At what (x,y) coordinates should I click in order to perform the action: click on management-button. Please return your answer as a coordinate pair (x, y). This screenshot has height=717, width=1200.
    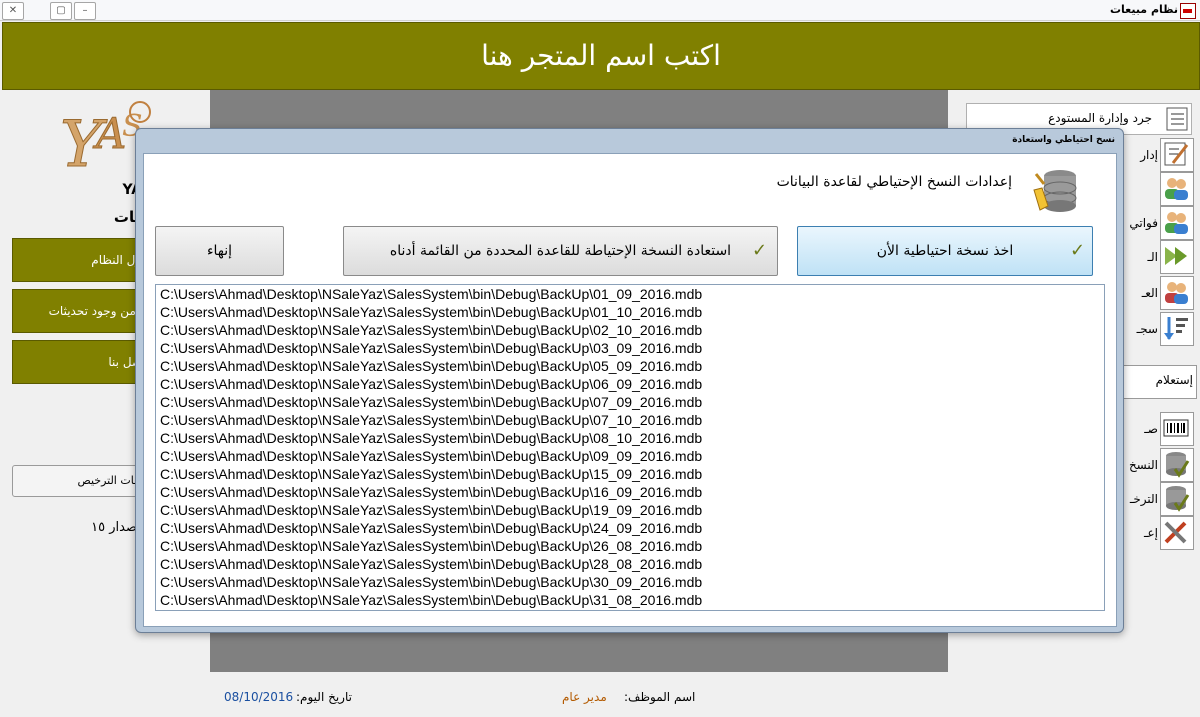
    Looking at the image, I should click on (1177, 155).